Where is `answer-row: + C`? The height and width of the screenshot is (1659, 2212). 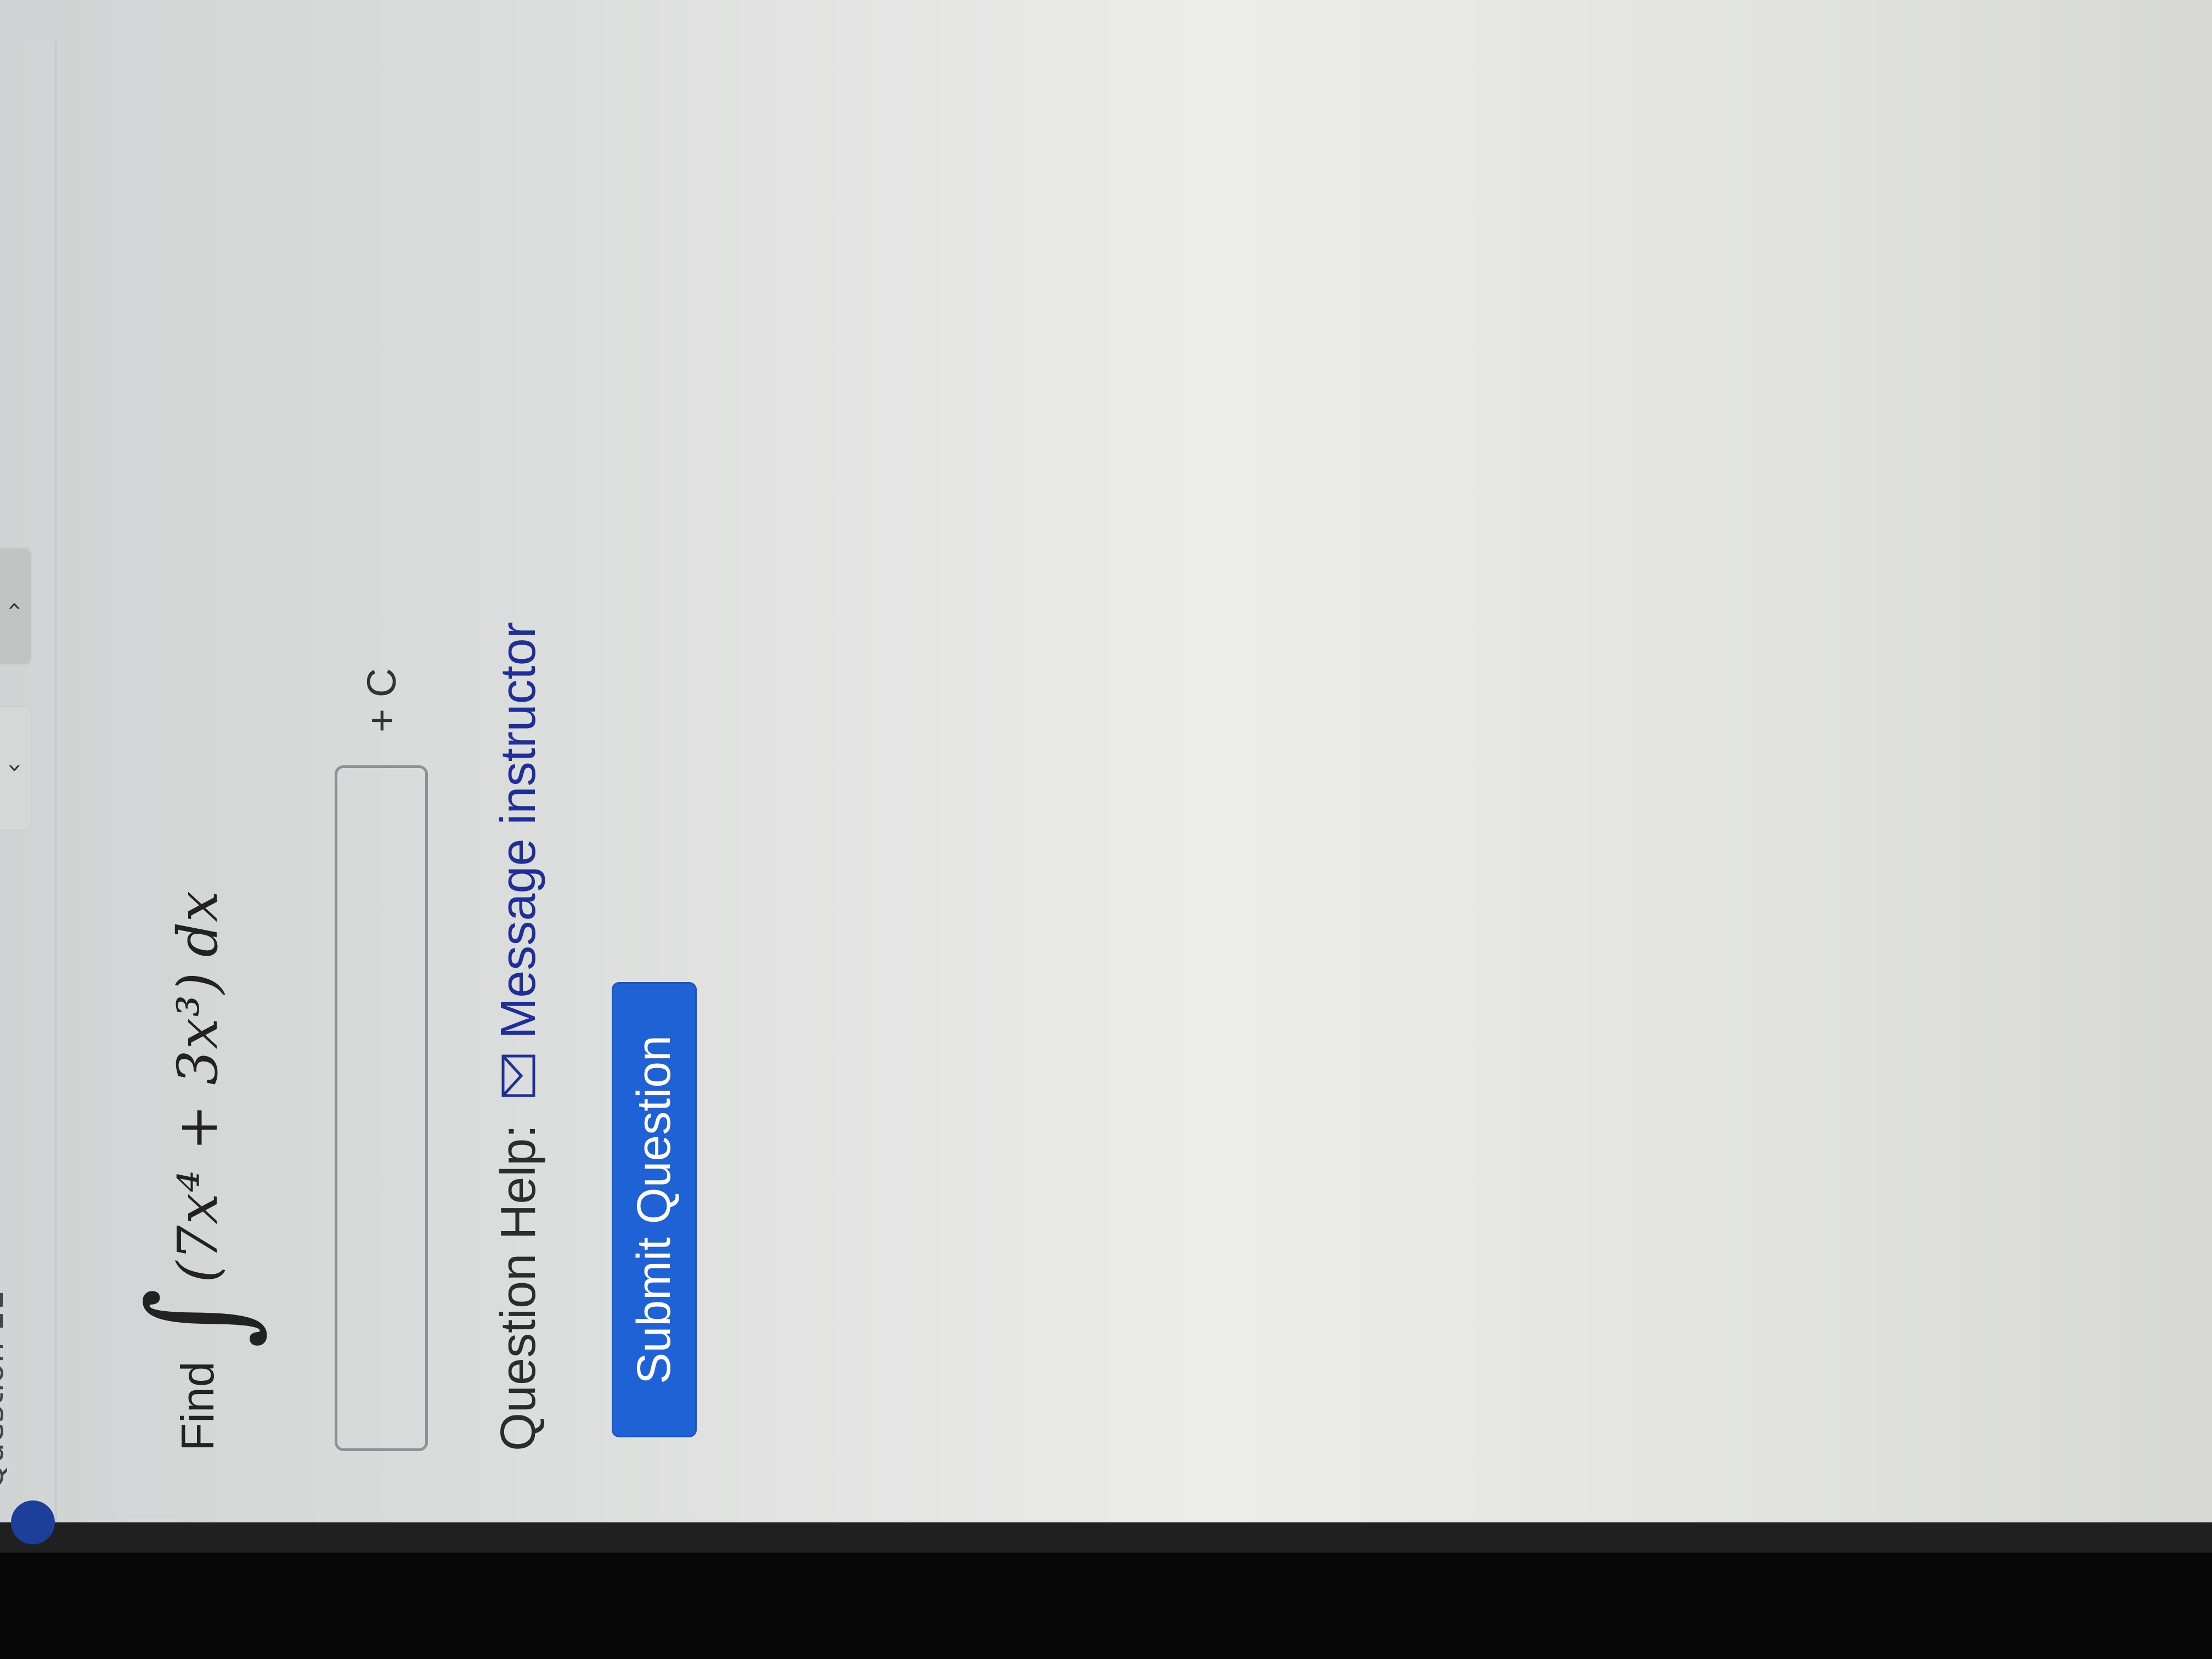 answer-row: + C is located at coordinates (381, 1059).